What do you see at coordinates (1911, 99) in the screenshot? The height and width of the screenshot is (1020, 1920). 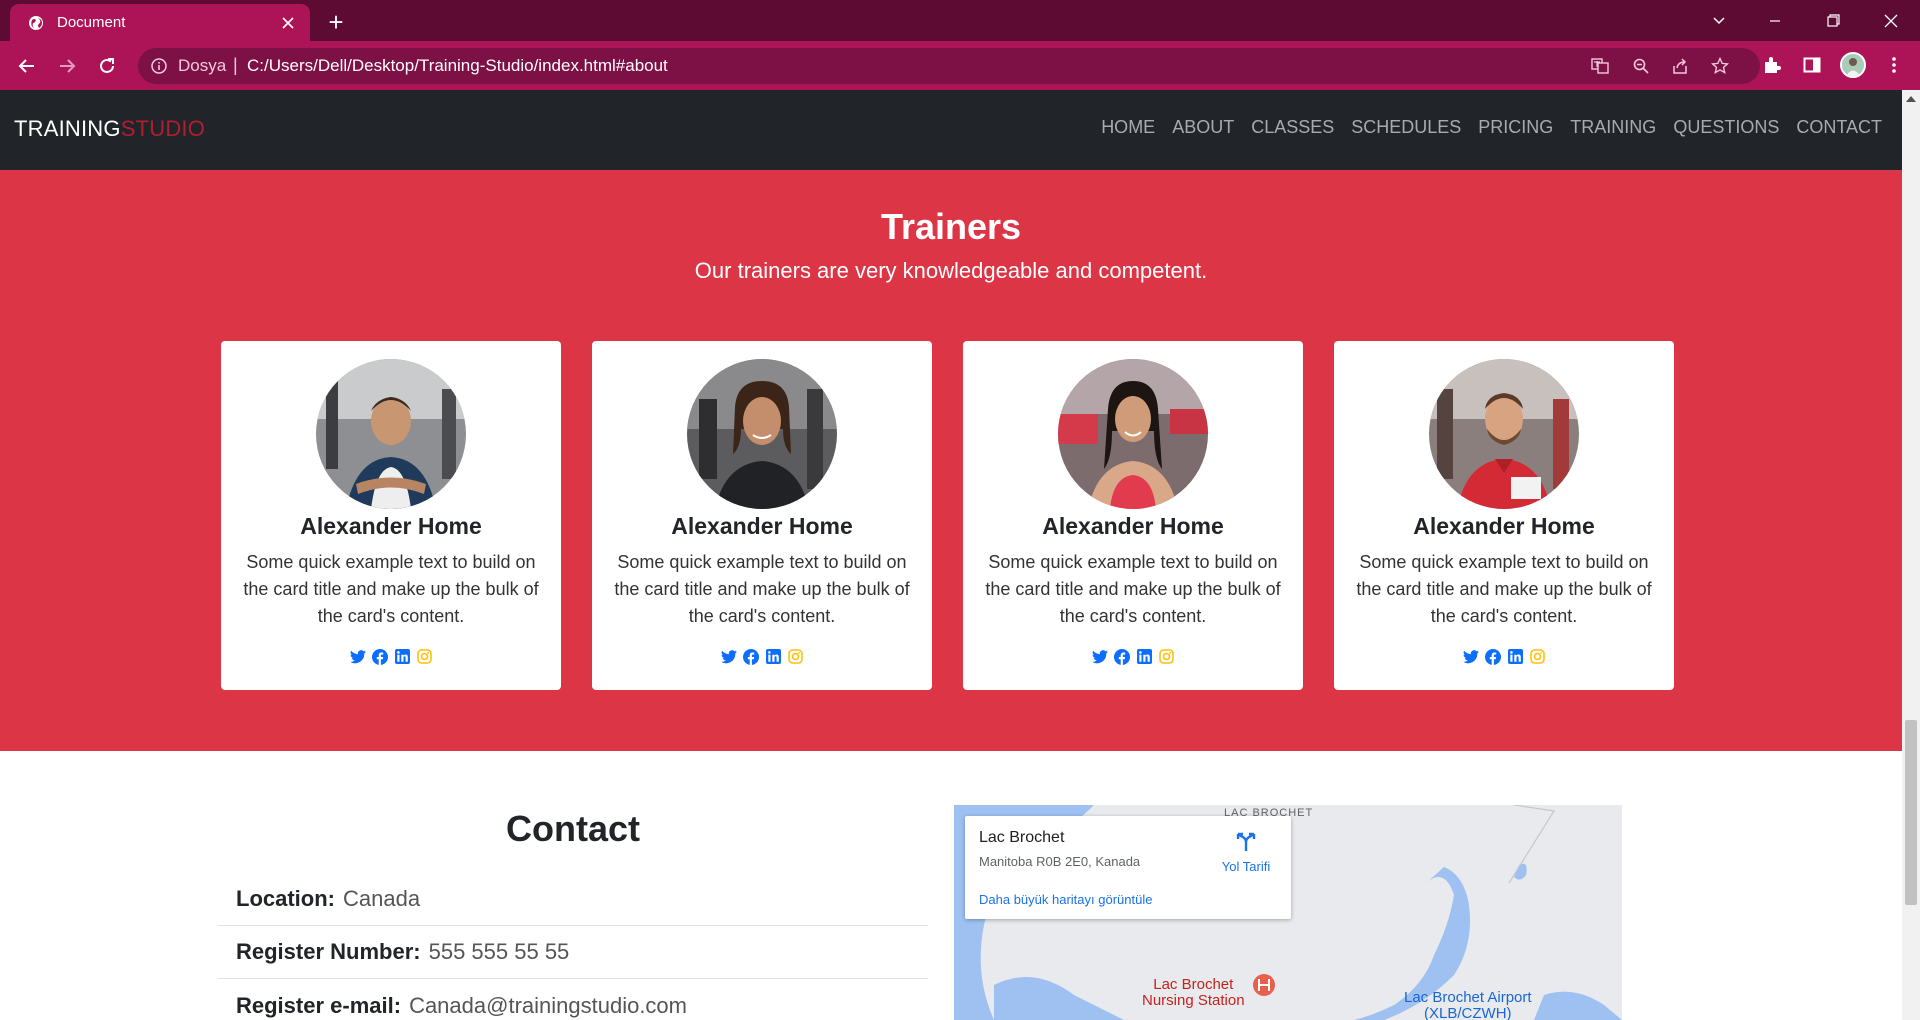 I see `scroll-up-arrow-icon` at bounding box center [1911, 99].